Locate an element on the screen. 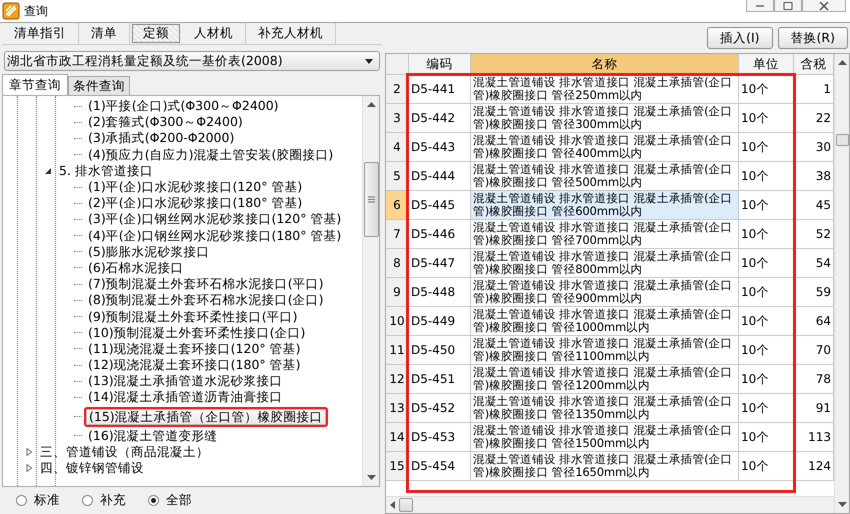  maximize-button is located at coordinates (788, 6).